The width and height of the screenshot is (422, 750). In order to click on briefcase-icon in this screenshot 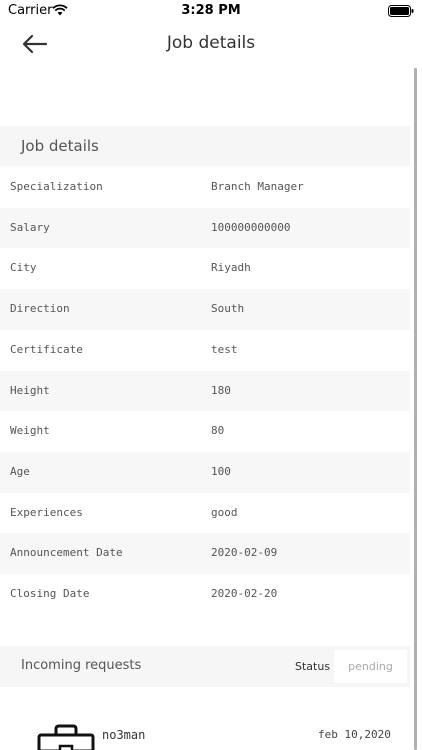, I will do `click(66, 737)`.